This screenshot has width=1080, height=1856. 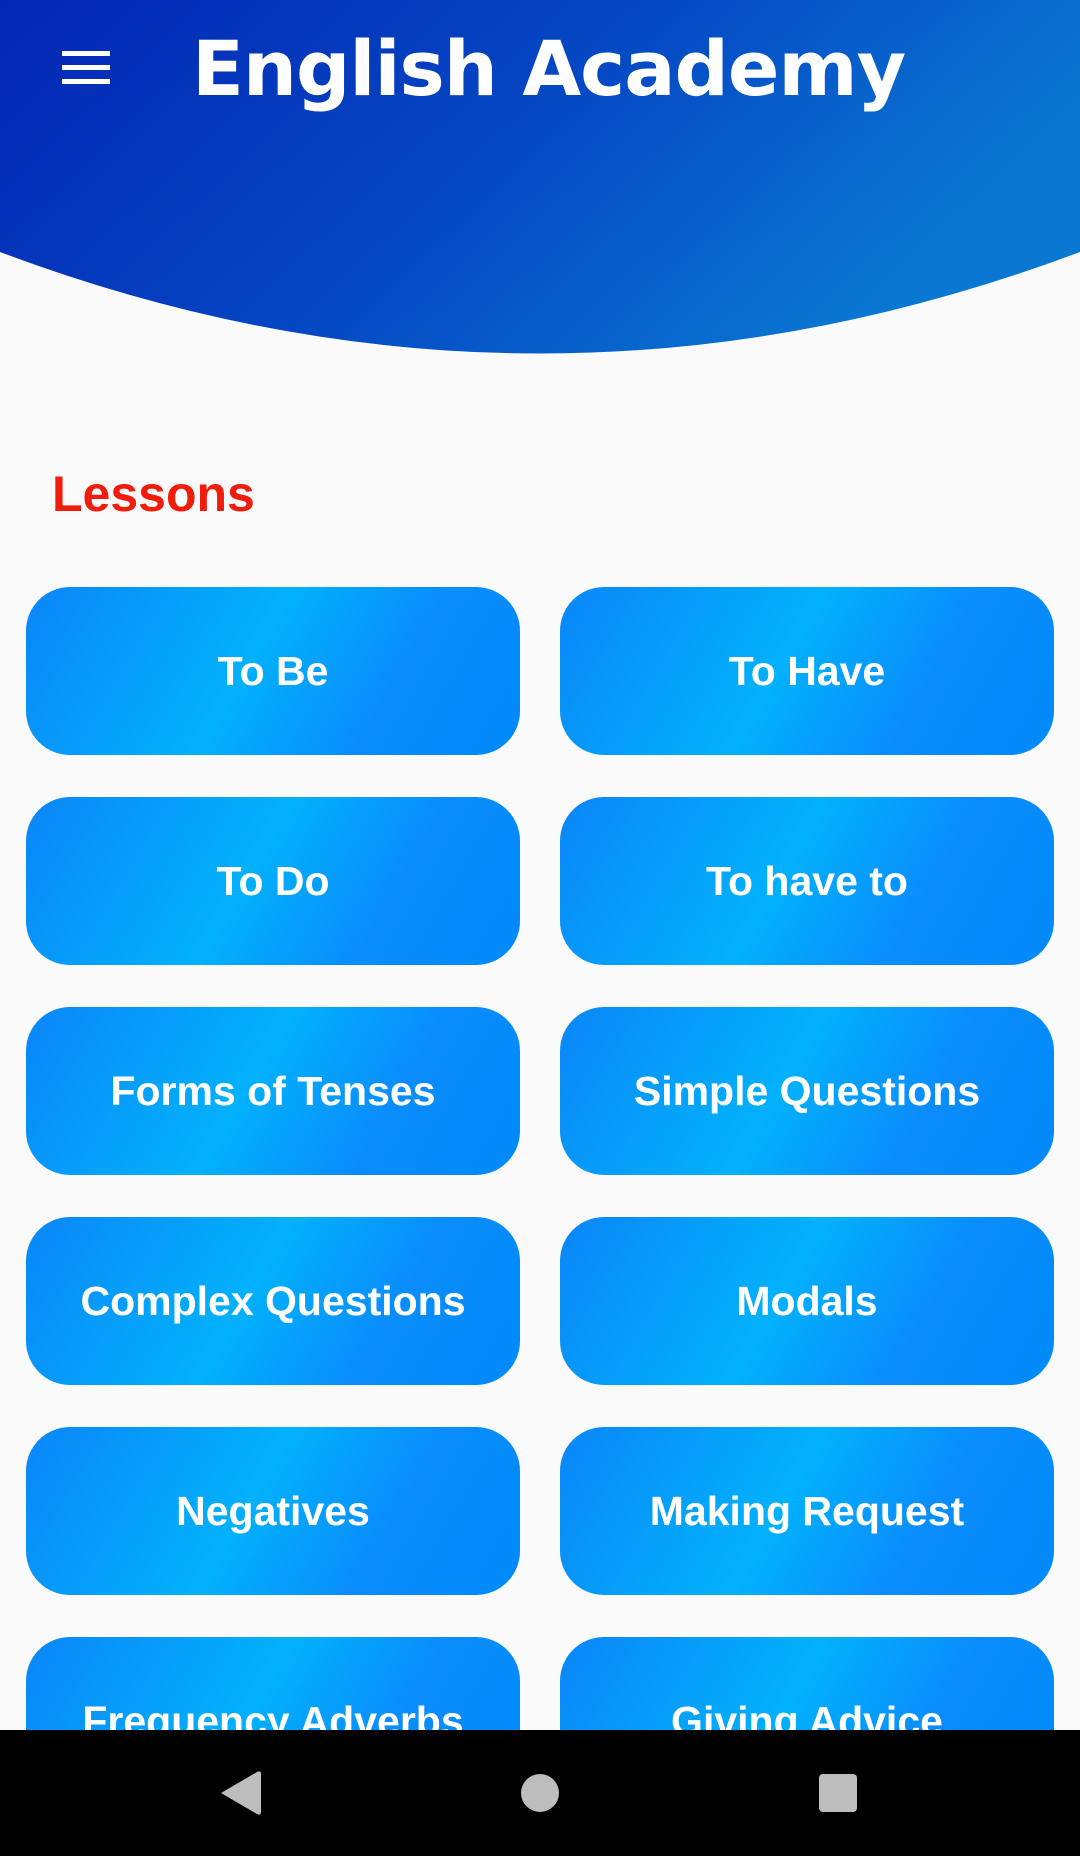 I want to click on lesson-button-to-have-to: To have to, so click(x=807, y=881).